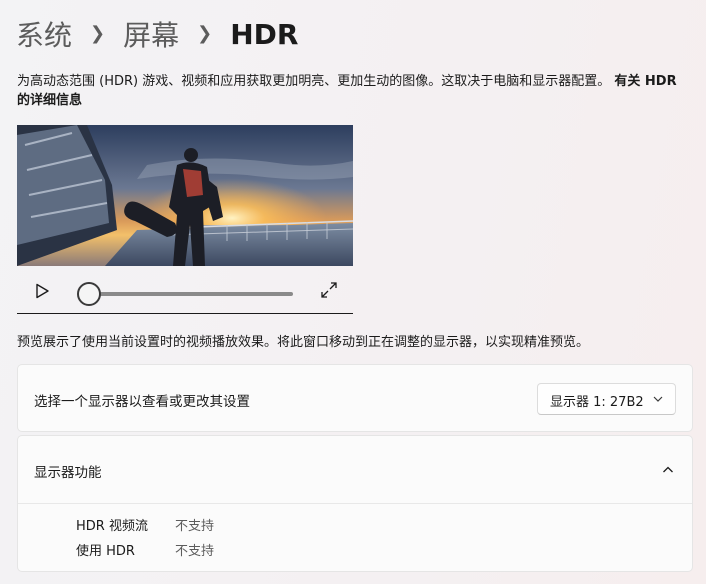 The width and height of the screenshot is (706, 584). Describe the element at coordinates (329, 290) in the screenshot. I see `fullscreen-icon` at that location.